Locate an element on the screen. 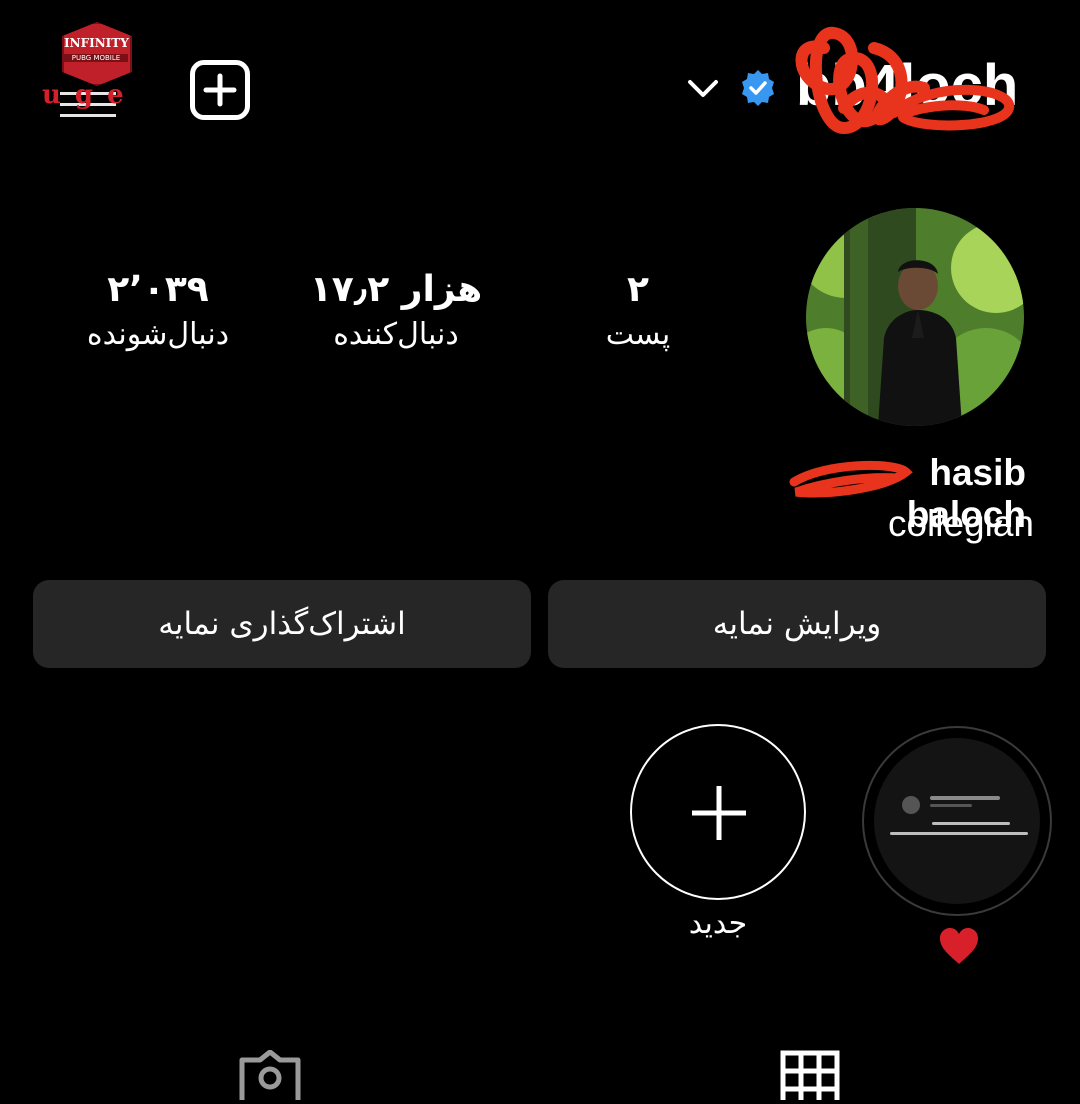 This screenshot has height=1104, width=1080. posts-count: ۲ is located at coordinates (638, 289).